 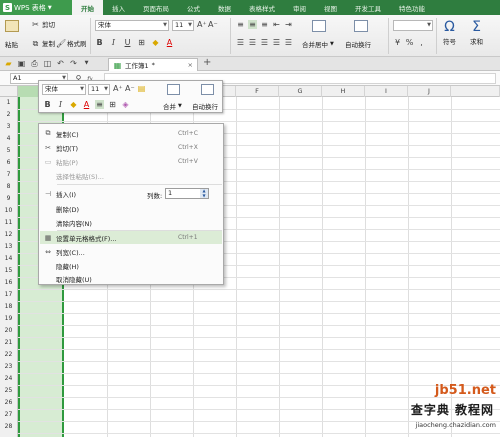 I want to click on select-all-corner, so click(x=9, y=91).